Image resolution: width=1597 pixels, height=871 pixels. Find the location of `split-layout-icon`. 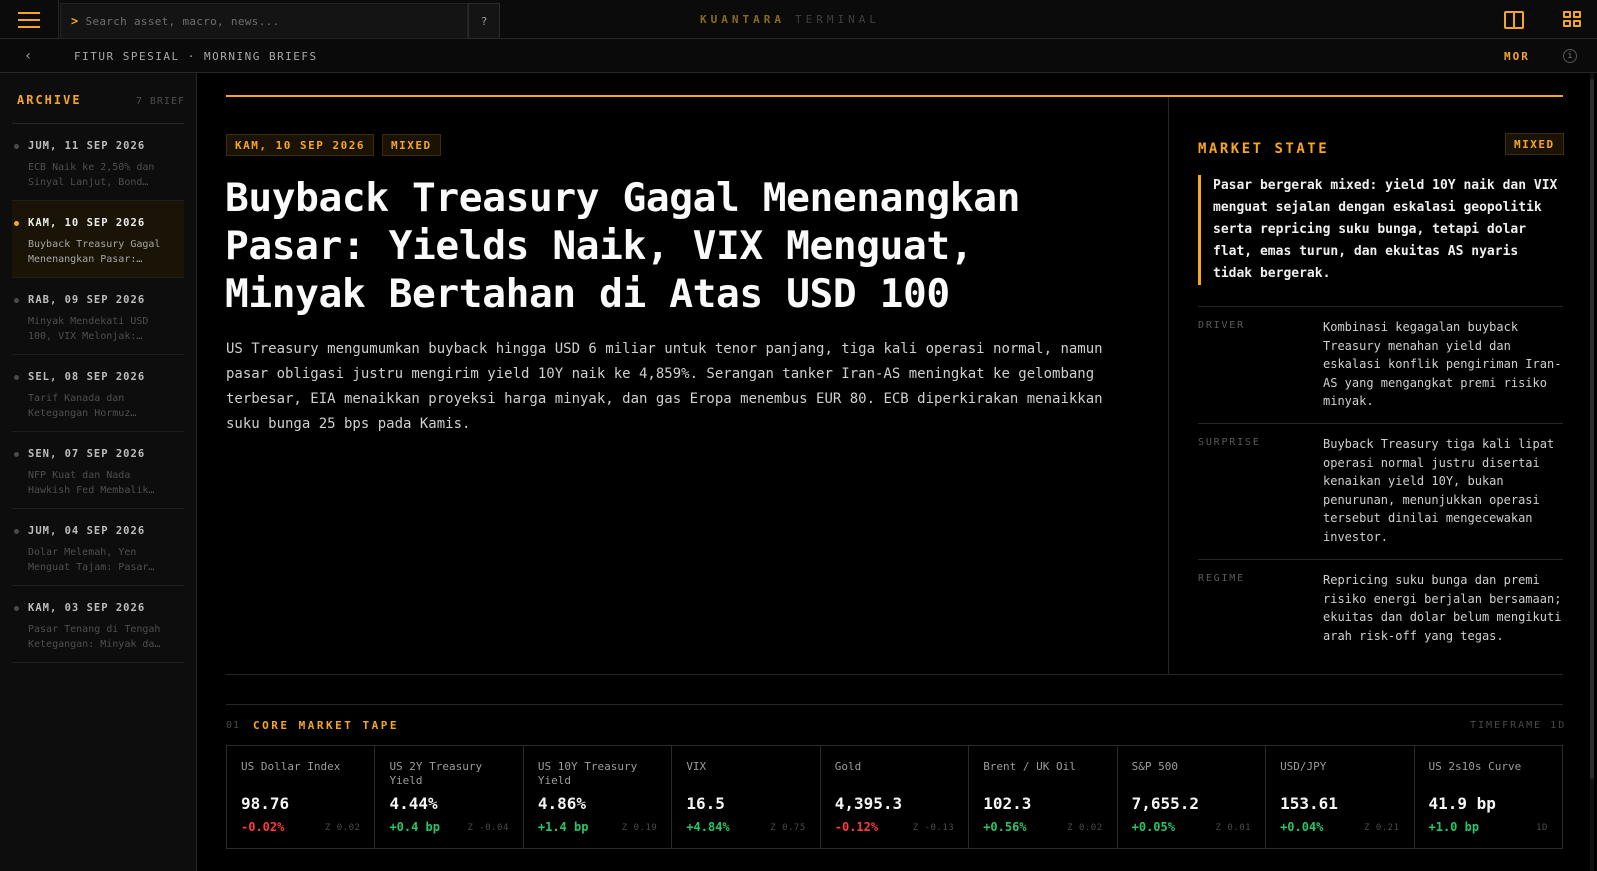

split-layout-icon is located at coordinates (1514, 20).